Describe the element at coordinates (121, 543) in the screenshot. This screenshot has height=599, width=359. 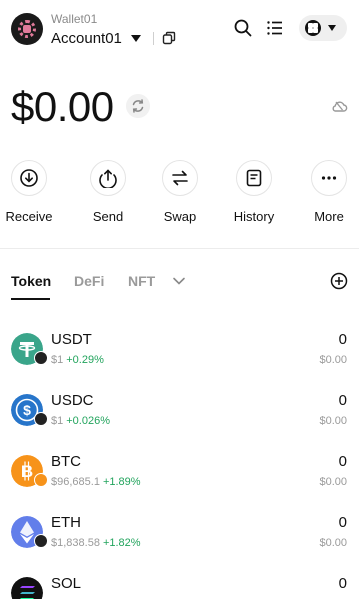
I see `token-change: +1.82%` at that location.